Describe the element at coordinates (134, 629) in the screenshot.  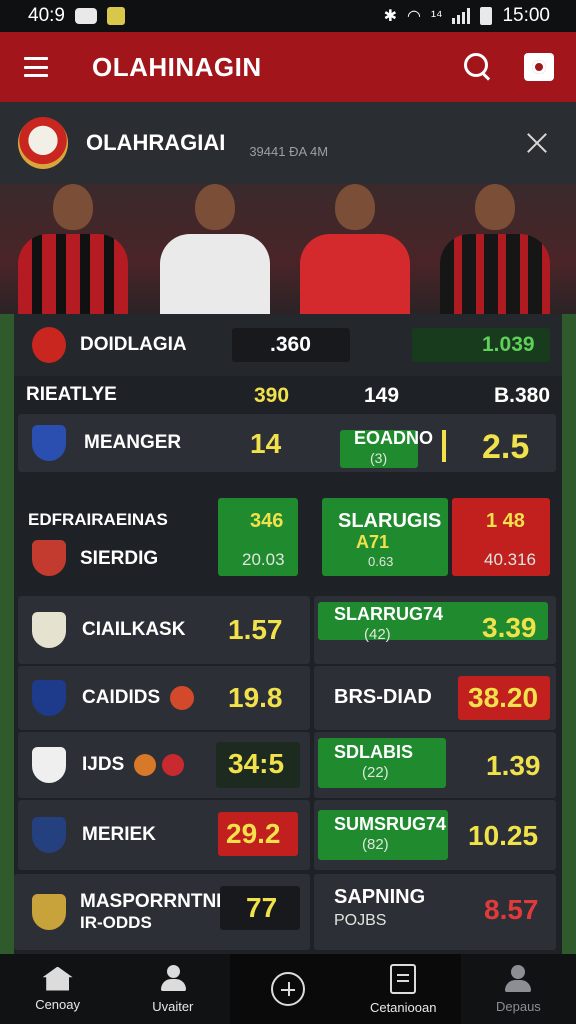
I see `team-name: CIAILKASK` at that location.